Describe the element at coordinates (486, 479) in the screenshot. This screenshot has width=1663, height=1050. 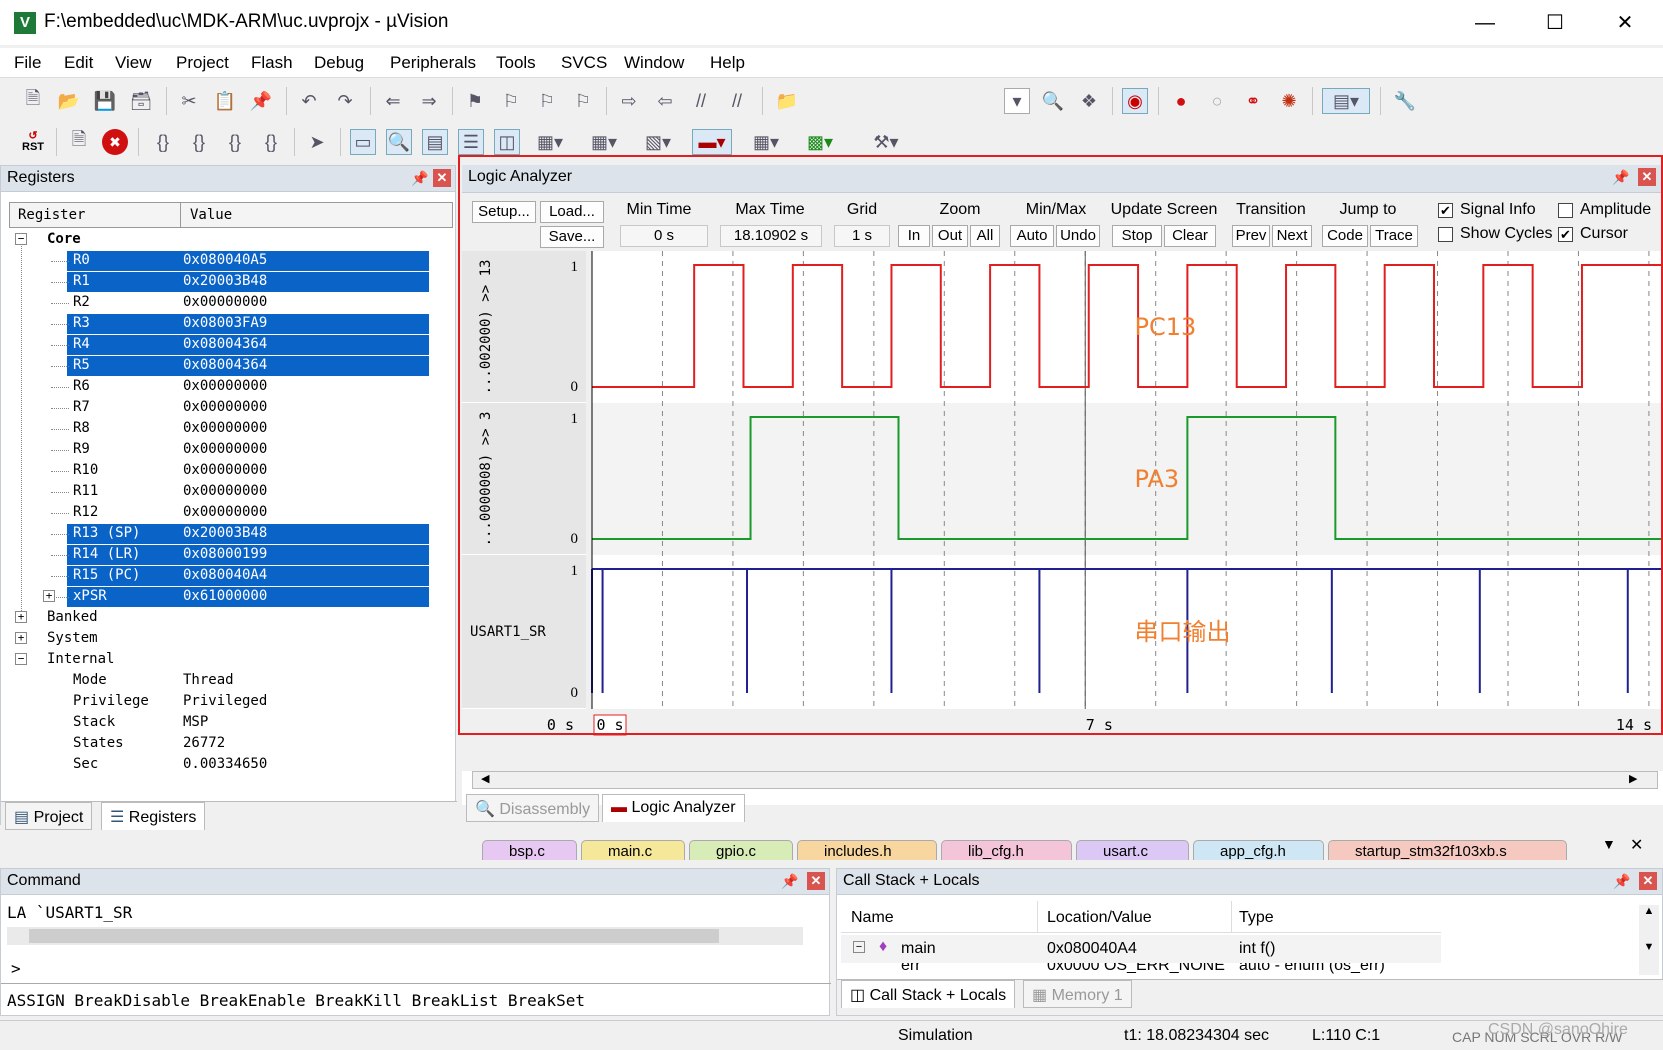
I see `signal-name: ...0000008) >> 3` at that location.